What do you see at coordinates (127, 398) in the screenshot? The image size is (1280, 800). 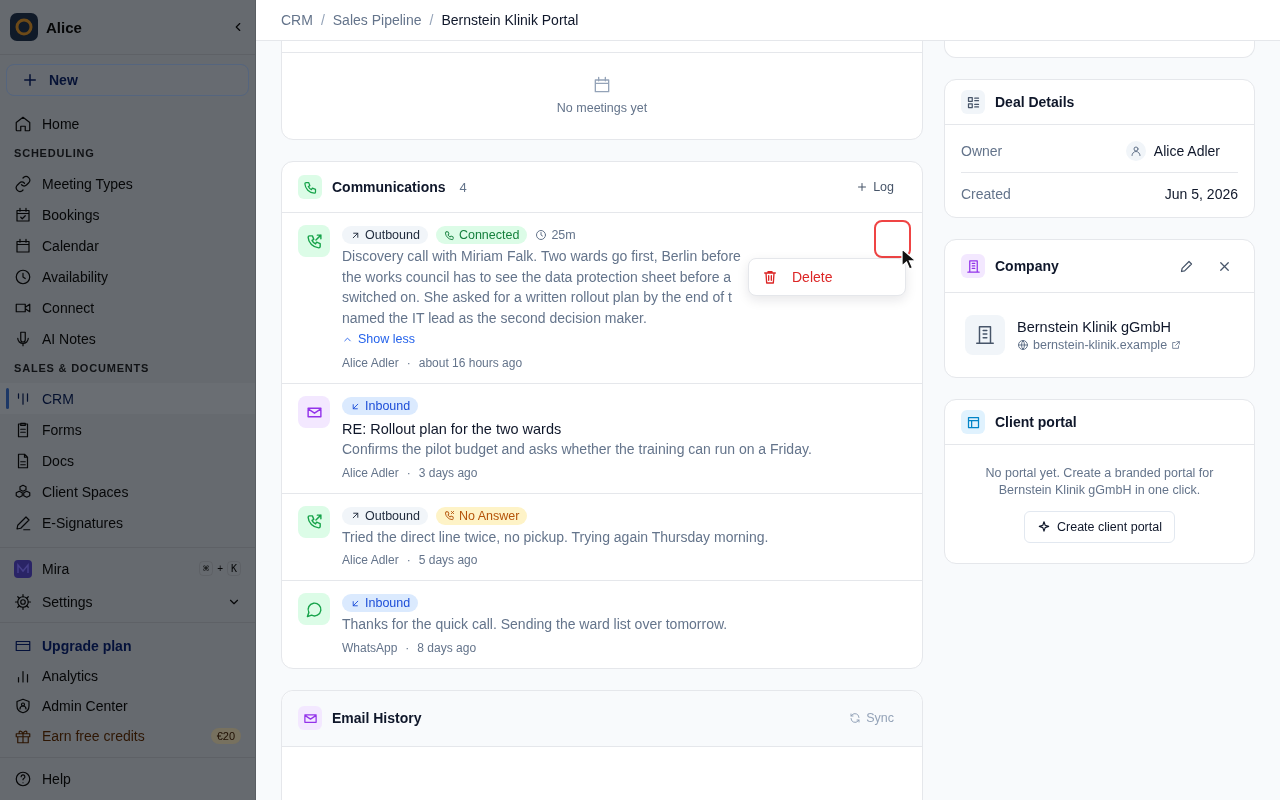 I see `nav-item: CRM` at bounding box center [127, 398].